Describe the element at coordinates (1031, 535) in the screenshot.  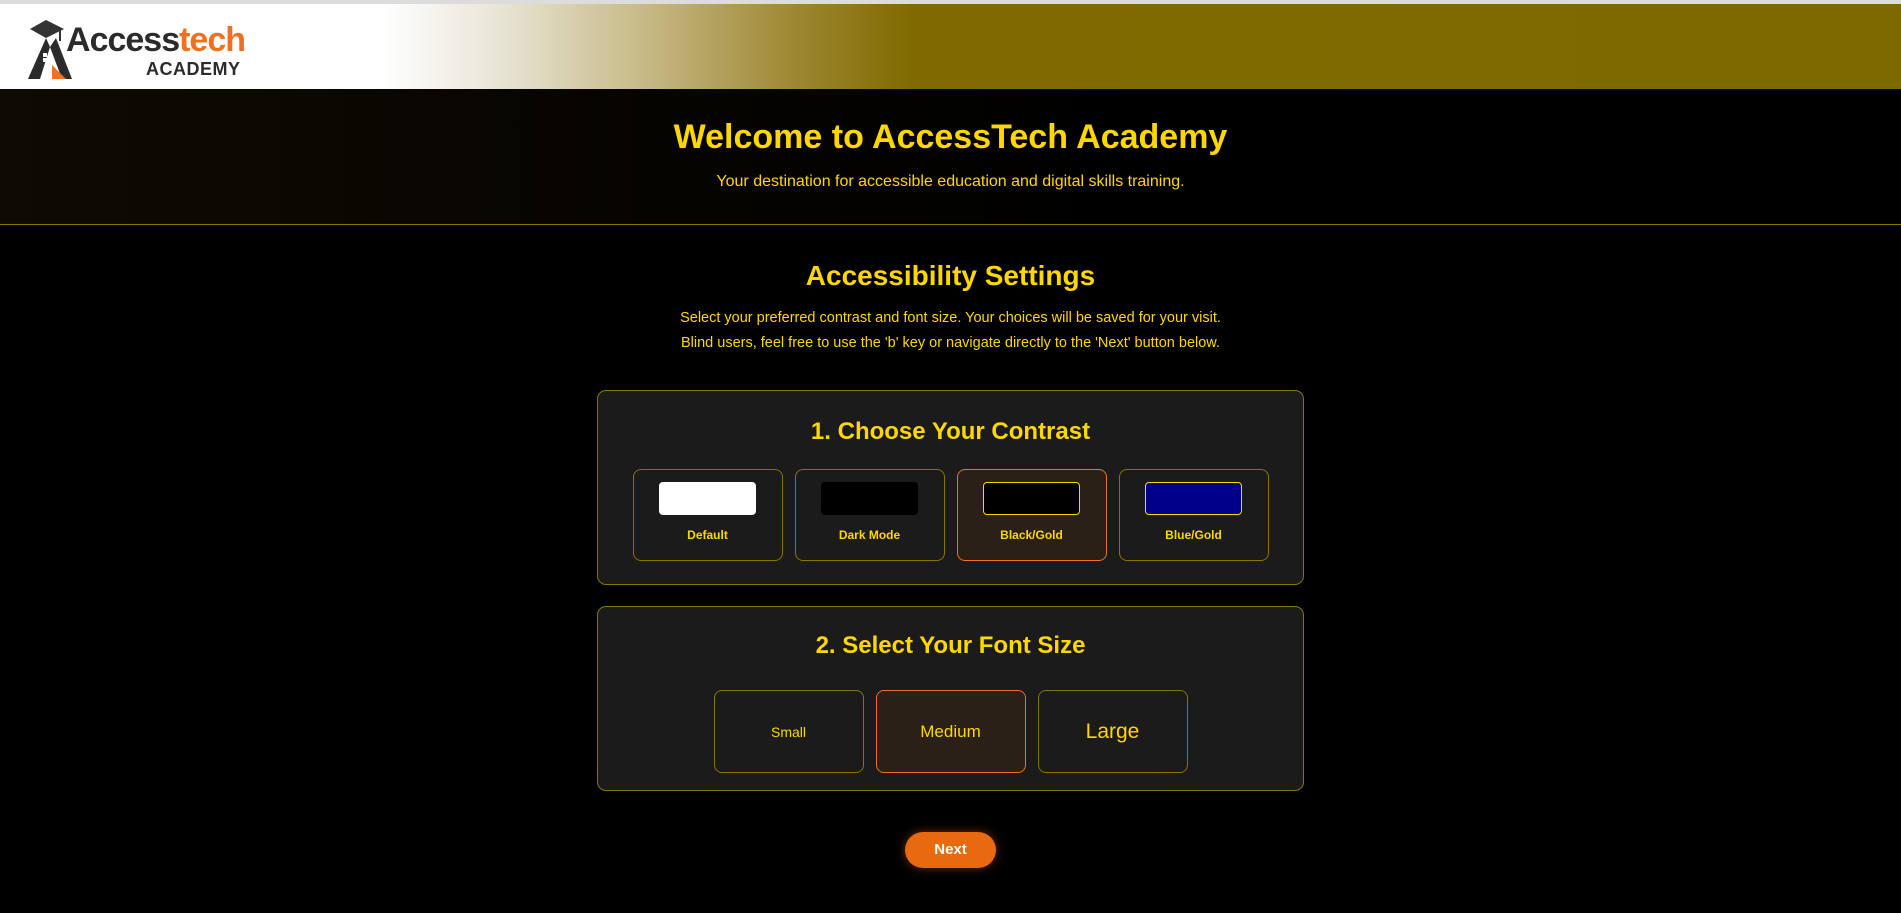
I see `contrast-label: Black/Gold` at that location.